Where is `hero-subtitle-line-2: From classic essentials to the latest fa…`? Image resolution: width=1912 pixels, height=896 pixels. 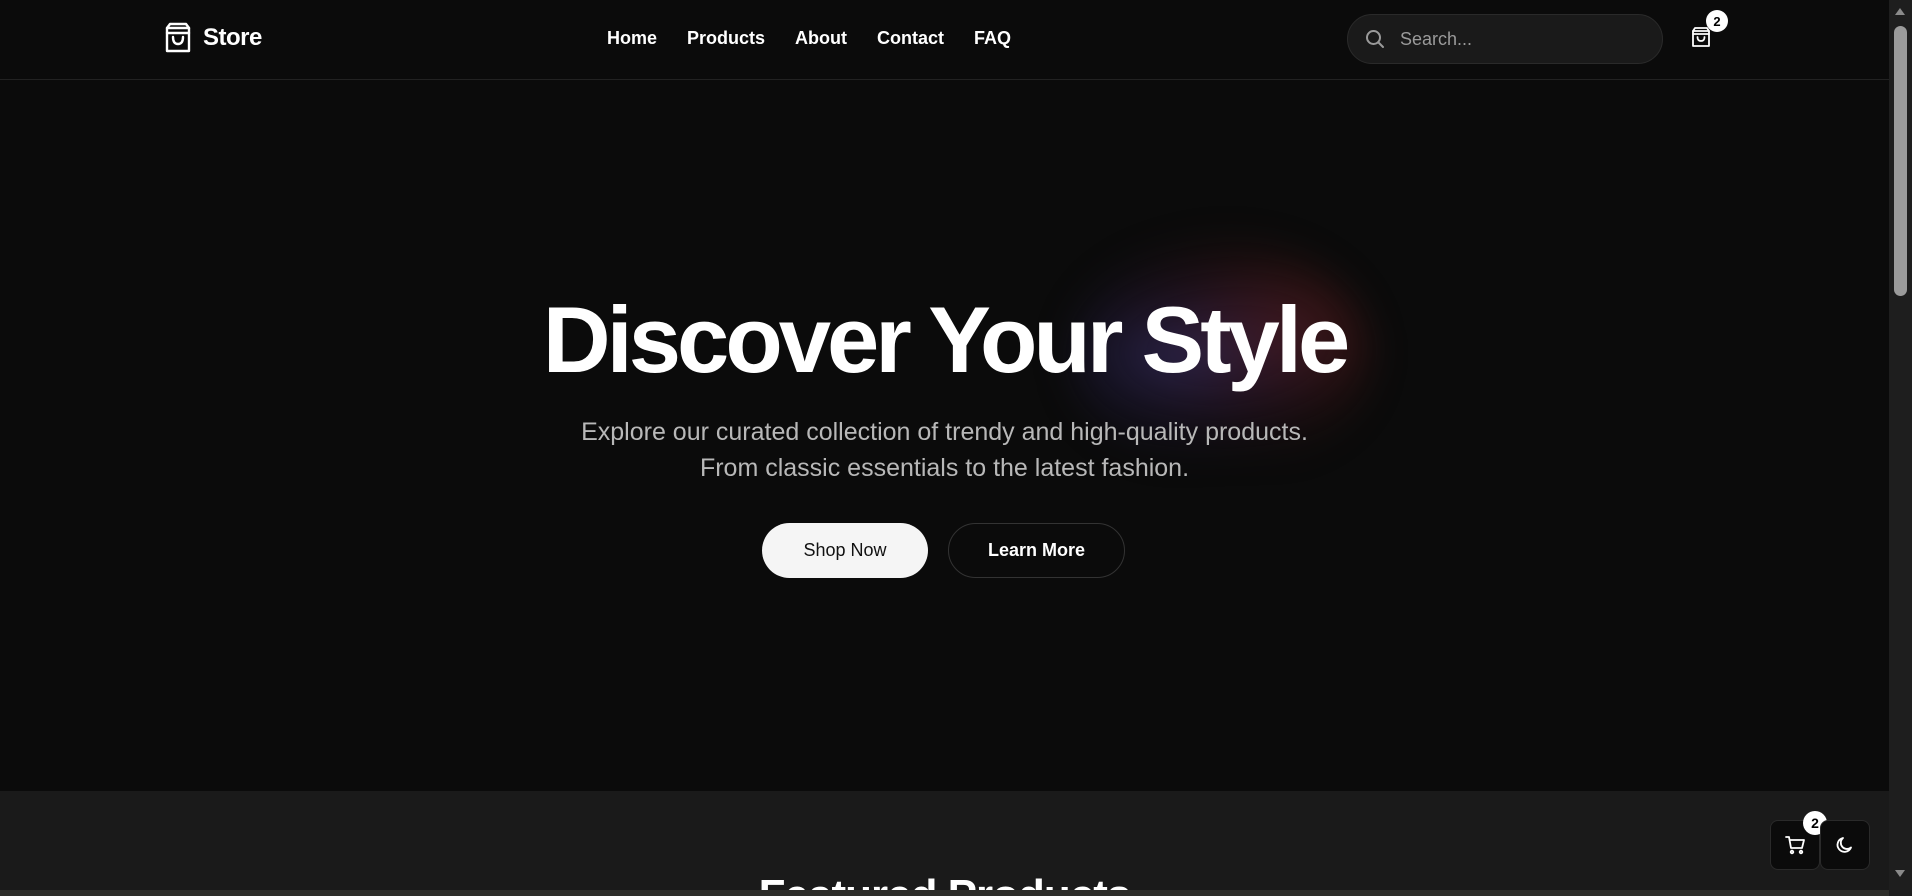
hero-subtitle-line-2: From classic essentials to the latest fa… is located at coordinates (944, 468).